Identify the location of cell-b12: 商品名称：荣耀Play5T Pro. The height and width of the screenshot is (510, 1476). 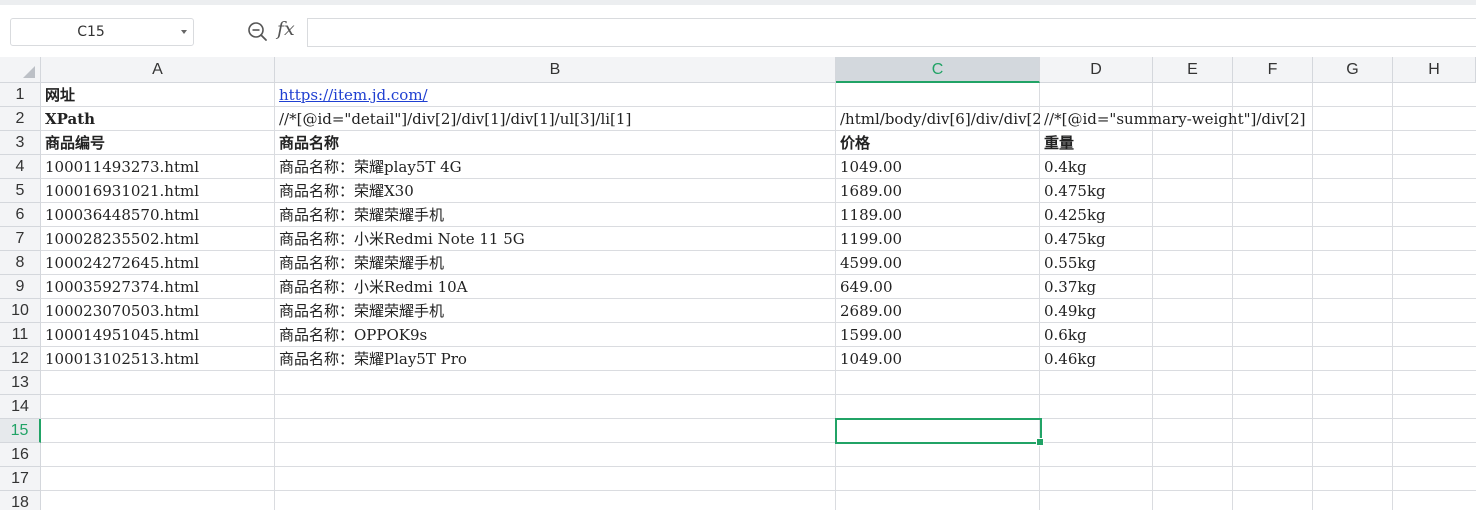
(555, 359).